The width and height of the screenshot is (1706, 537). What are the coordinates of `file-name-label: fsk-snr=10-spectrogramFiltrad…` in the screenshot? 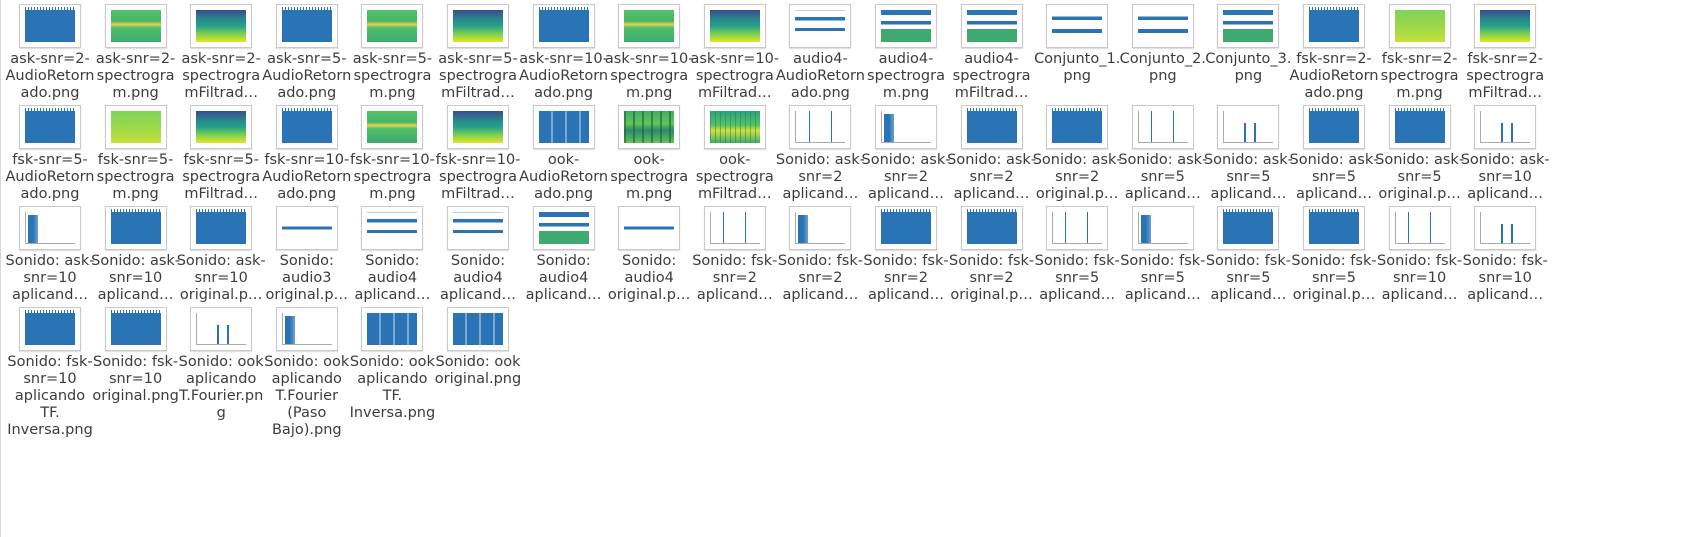 It's located at (478, 177).